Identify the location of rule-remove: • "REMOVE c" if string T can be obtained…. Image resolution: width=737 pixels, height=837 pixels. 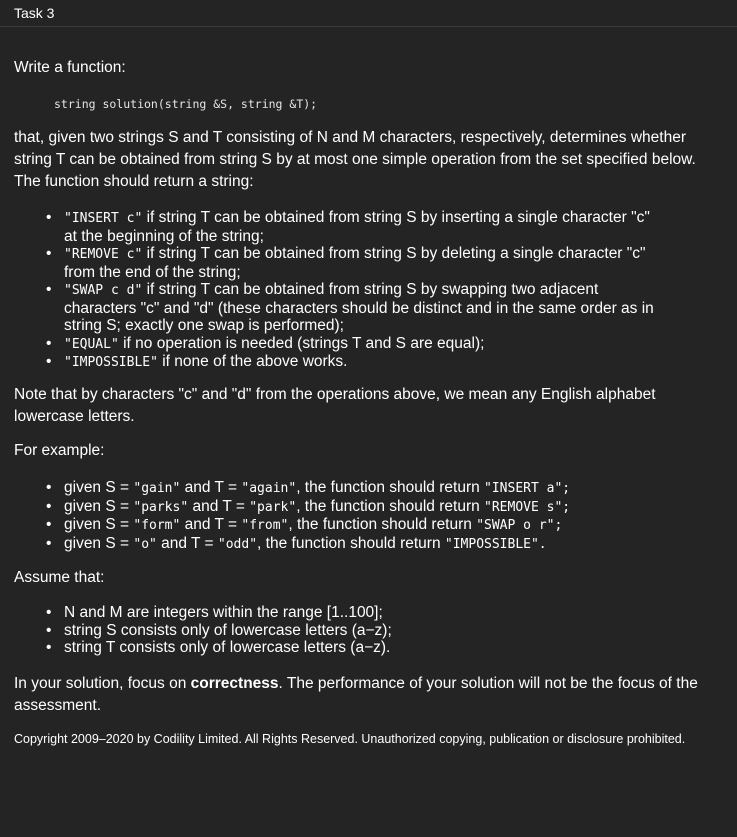
(346, 263).